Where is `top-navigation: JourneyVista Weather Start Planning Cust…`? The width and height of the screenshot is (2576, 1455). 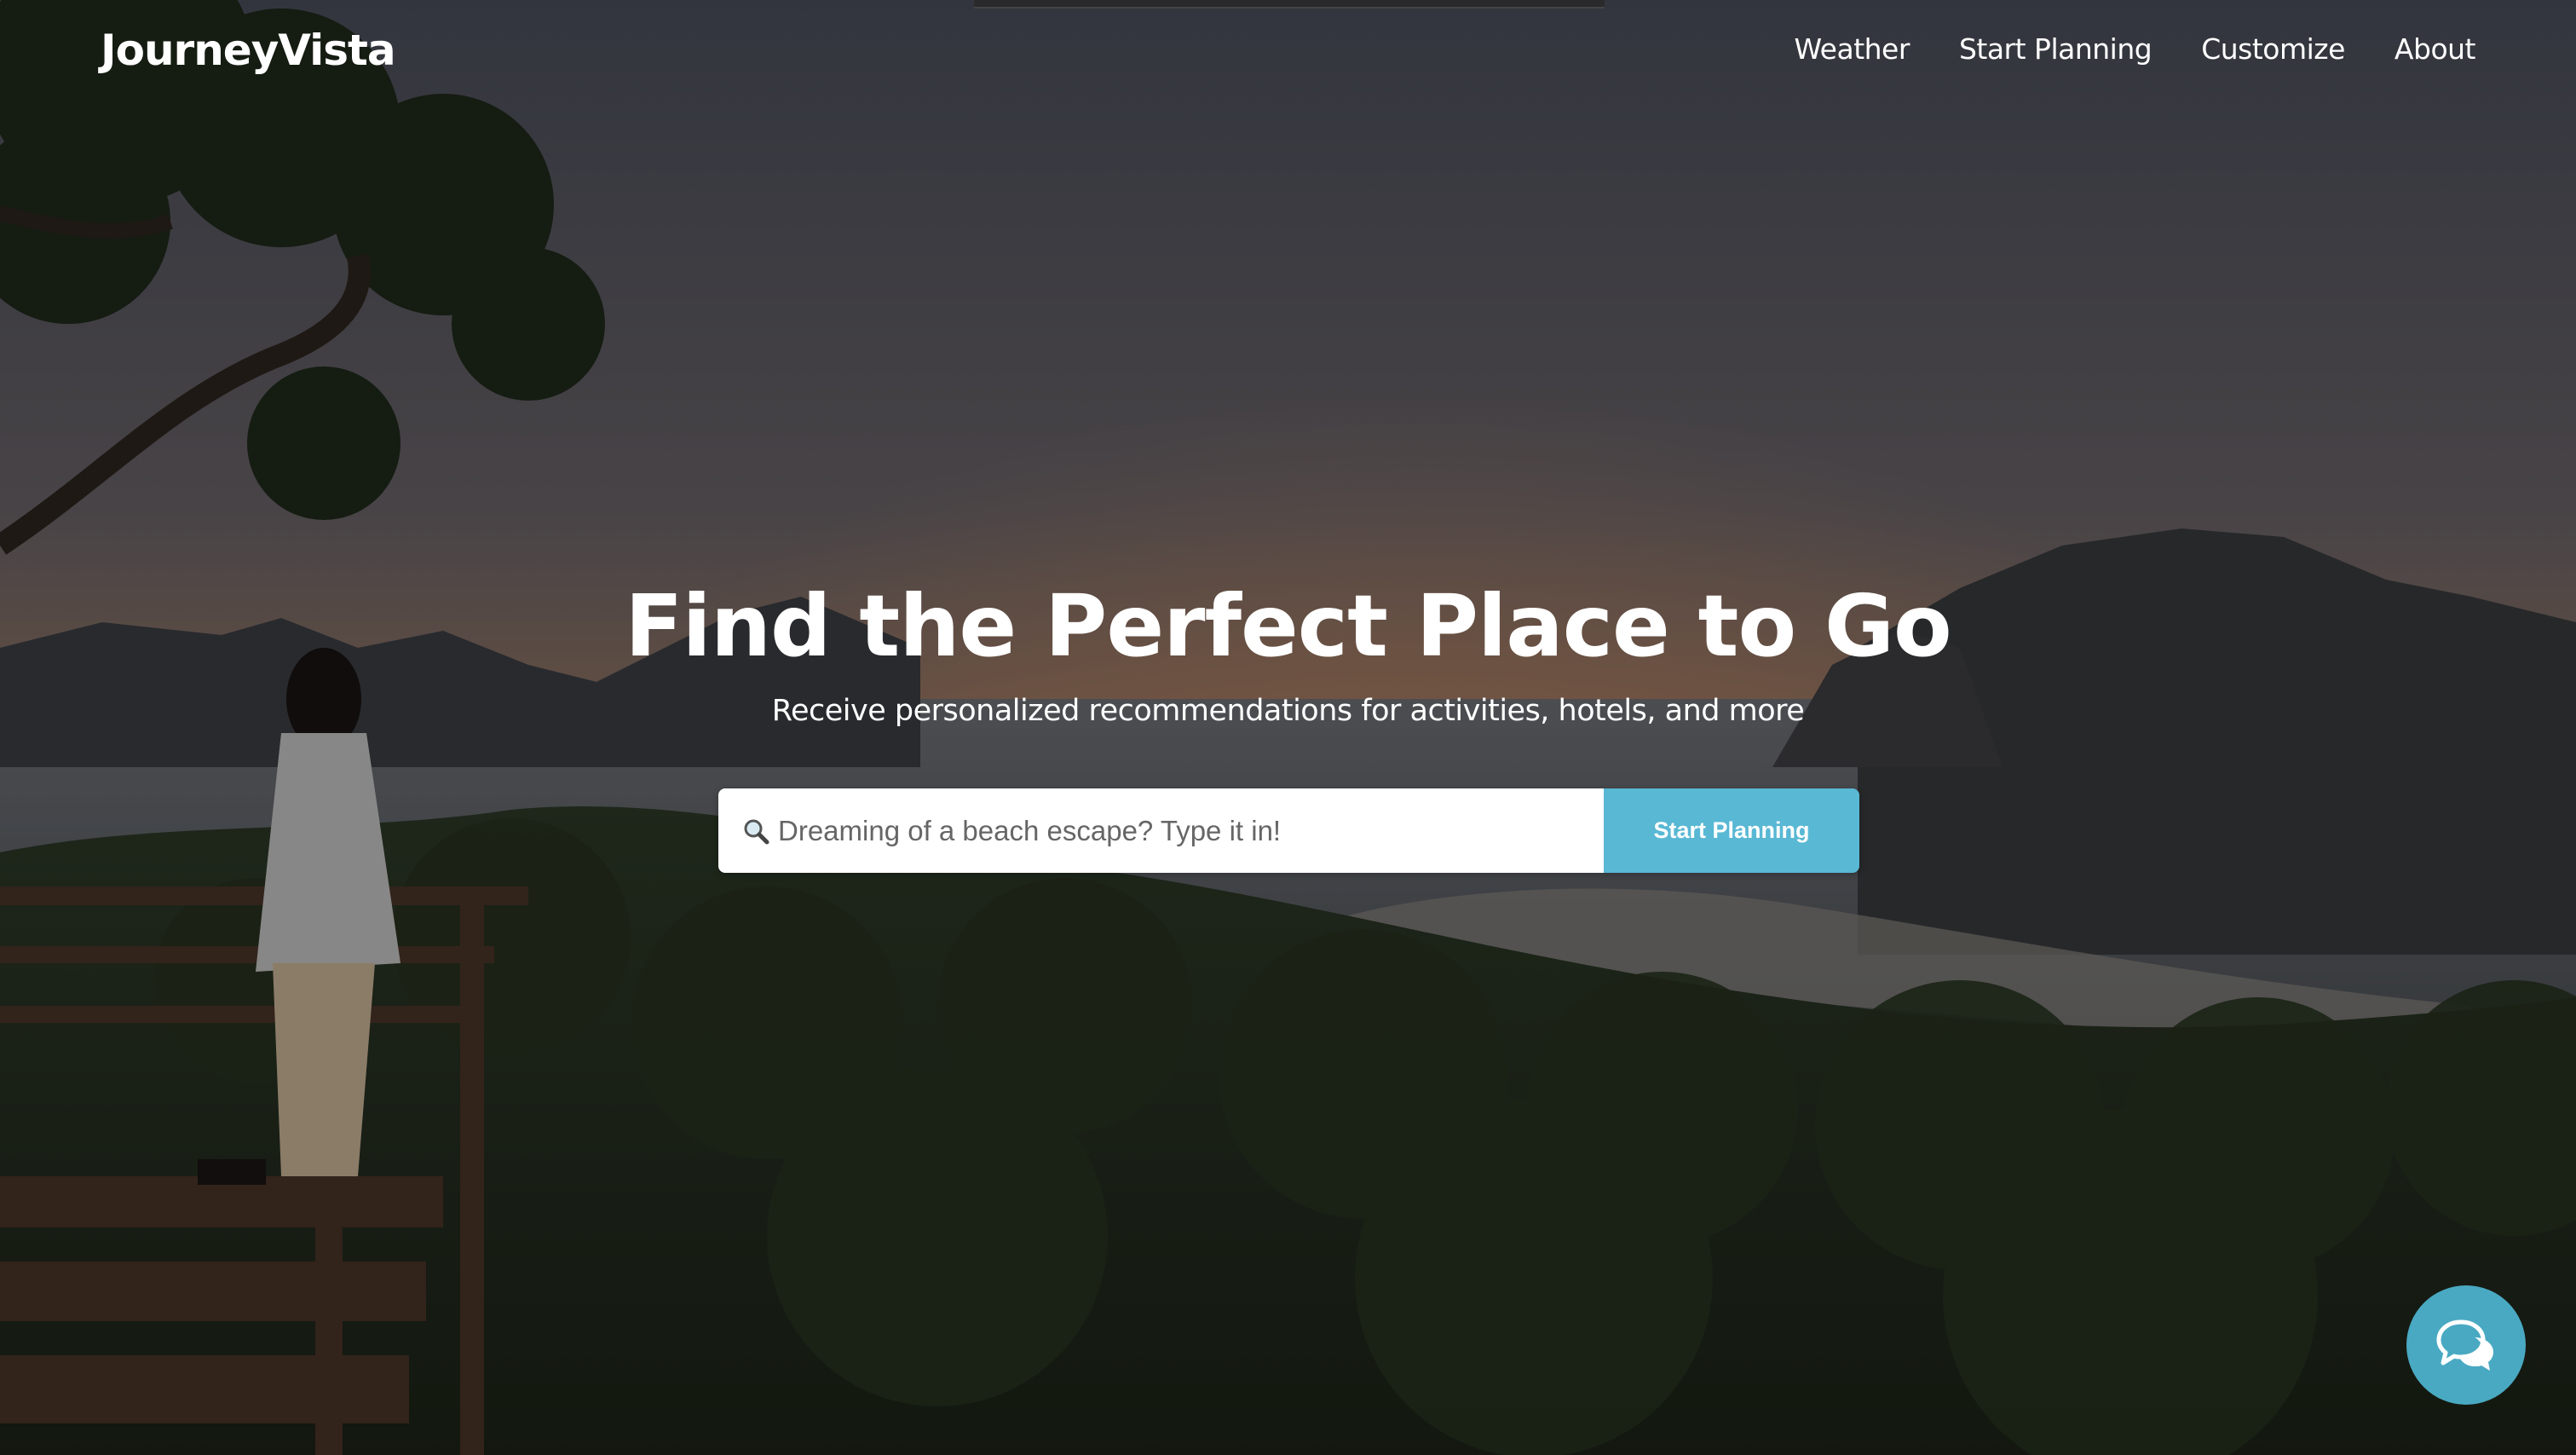 top-navigation: JourneyVista Weather Start Planning Cust… is located at coordinates (1288, 55).